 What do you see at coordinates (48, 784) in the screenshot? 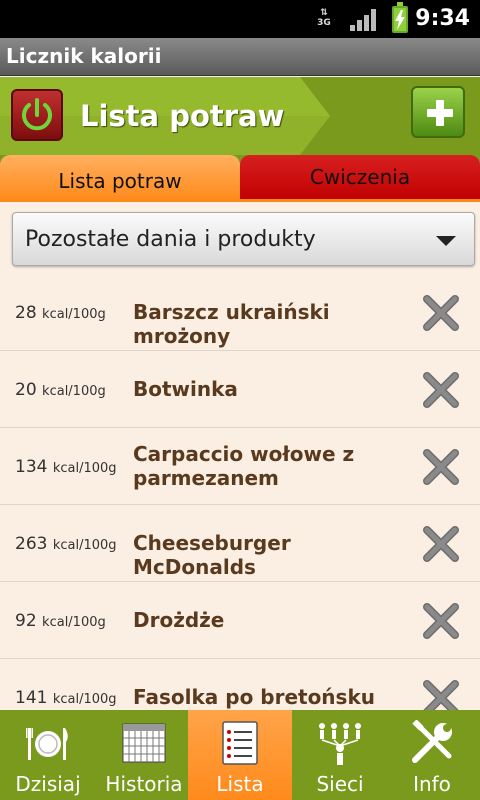
I see `nav-label: Dzisiaj` at bounding box center [48, 784].